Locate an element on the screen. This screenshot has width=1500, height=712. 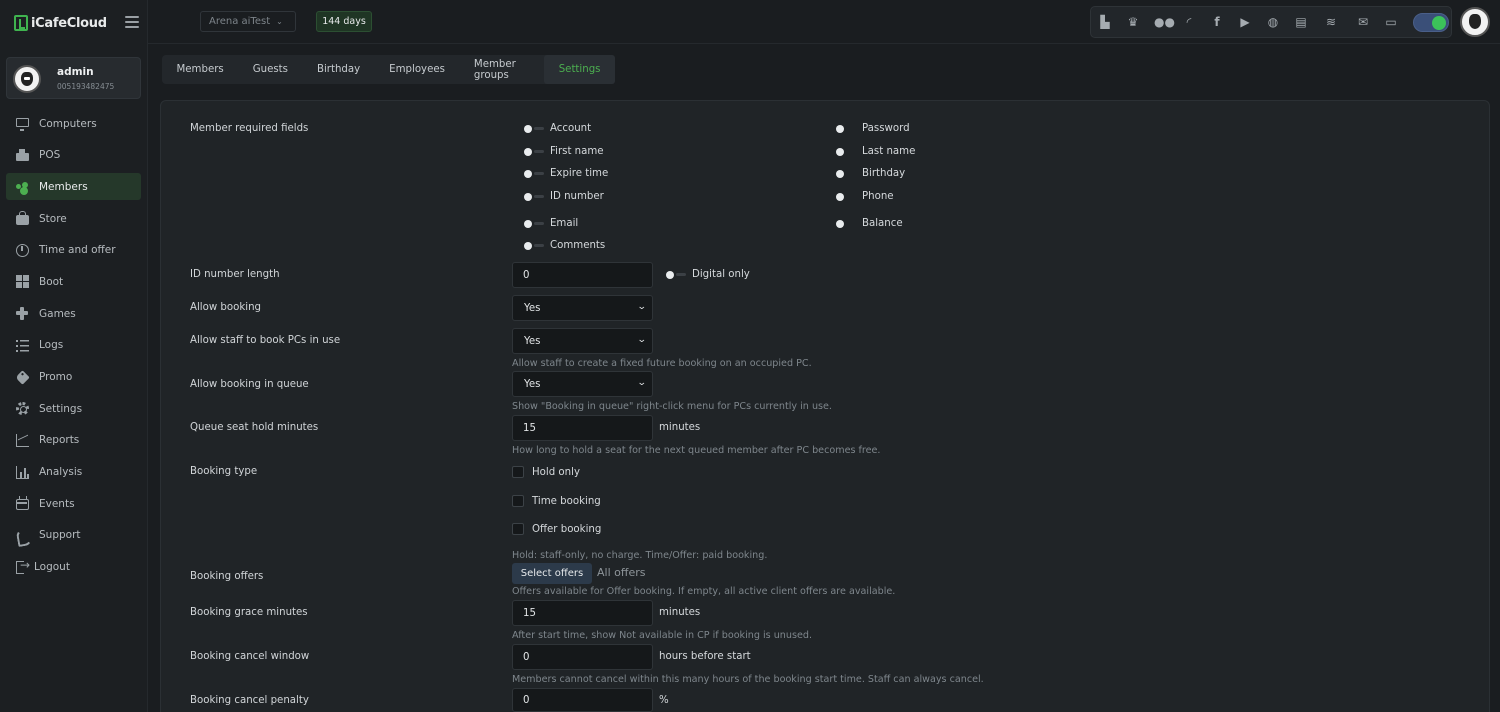
sidebar-item-time-and-offer: Time and offer is located at coordinates (73, 250).